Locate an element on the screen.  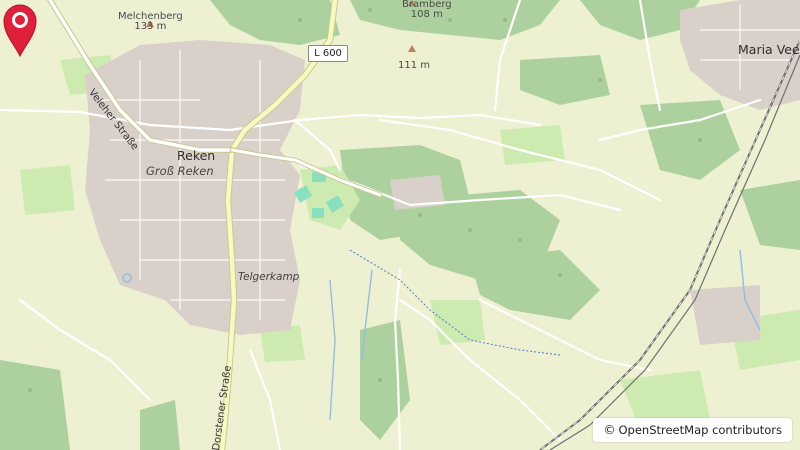
location-marker-icon is located at coordinates (20, 29).